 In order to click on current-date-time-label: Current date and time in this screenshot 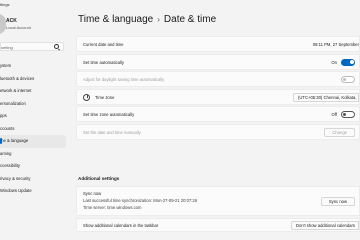, I will do `click(103, 44)`.